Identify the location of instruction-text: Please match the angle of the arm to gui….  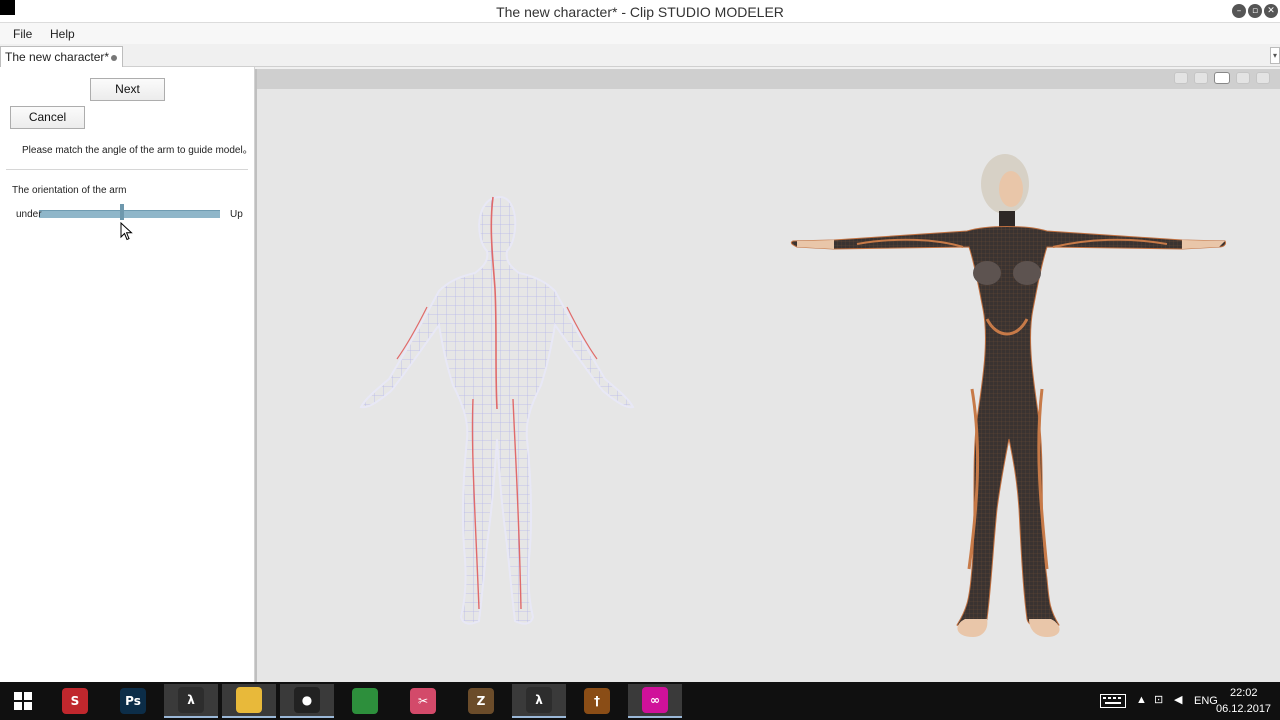
(137, 150).